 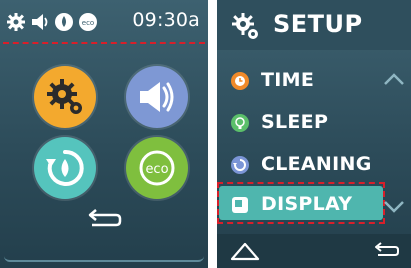 What do you see at coordinates (104, 43) in the screenshot?
I see `status-bar-marker` at bounding box center [104, 43].